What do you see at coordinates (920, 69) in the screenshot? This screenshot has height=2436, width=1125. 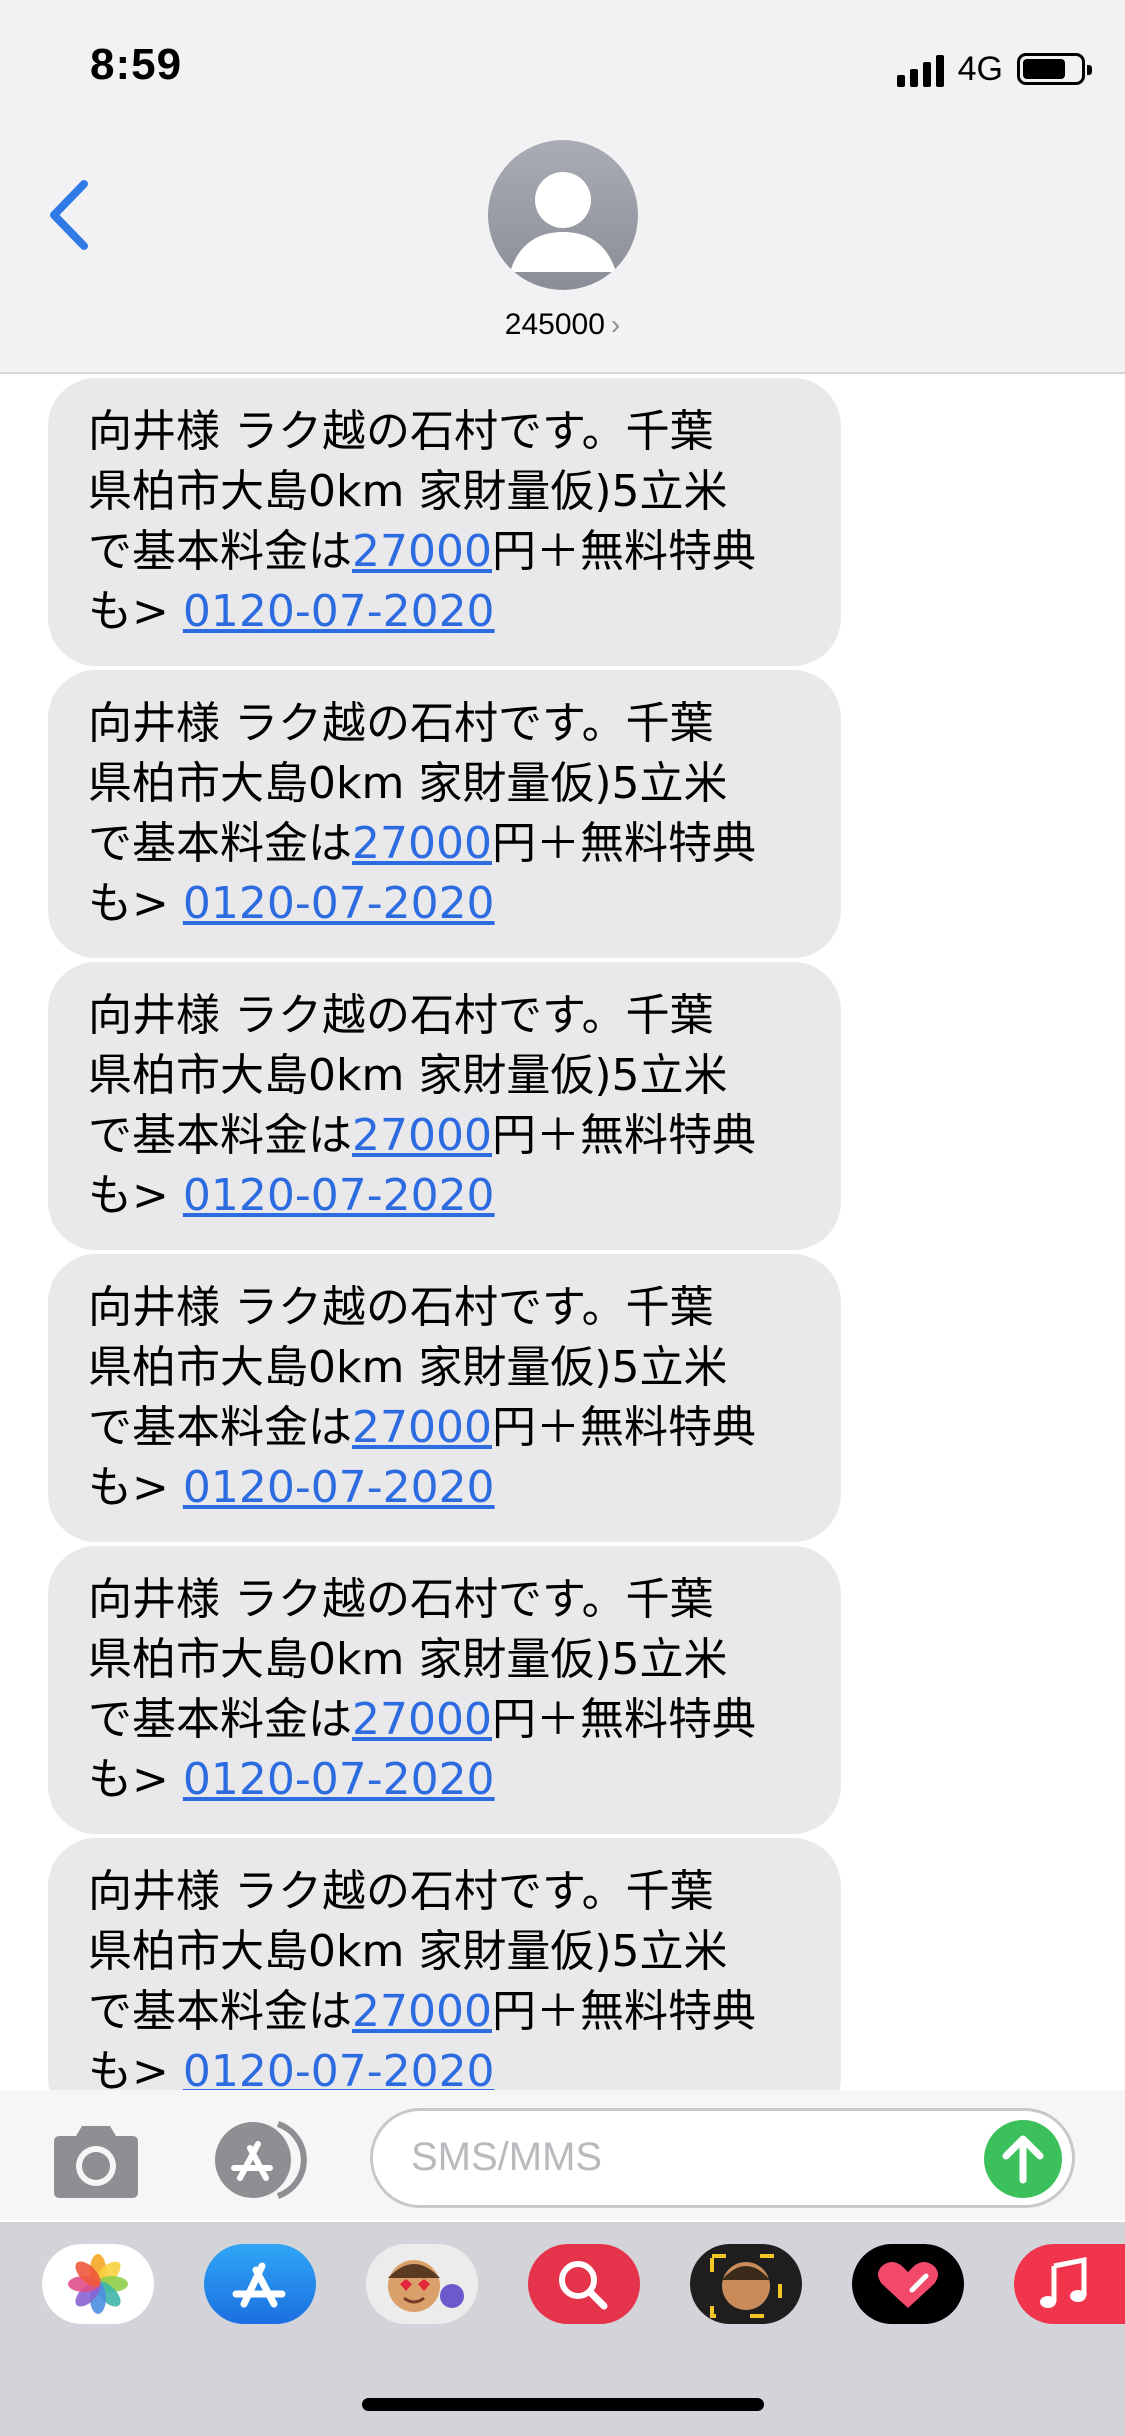 I see `signal-icon` at bounding box center [920, 69].